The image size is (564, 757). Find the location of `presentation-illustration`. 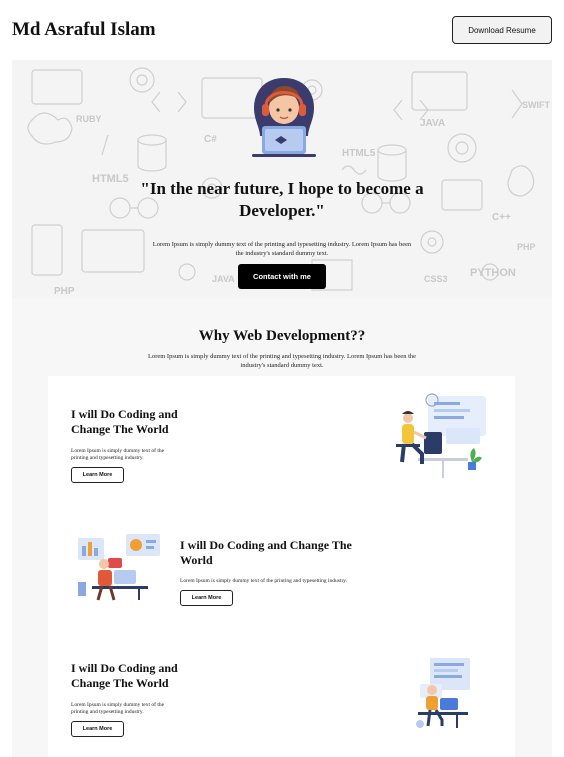

presentation-illustration is located at coordinates (119, 567).